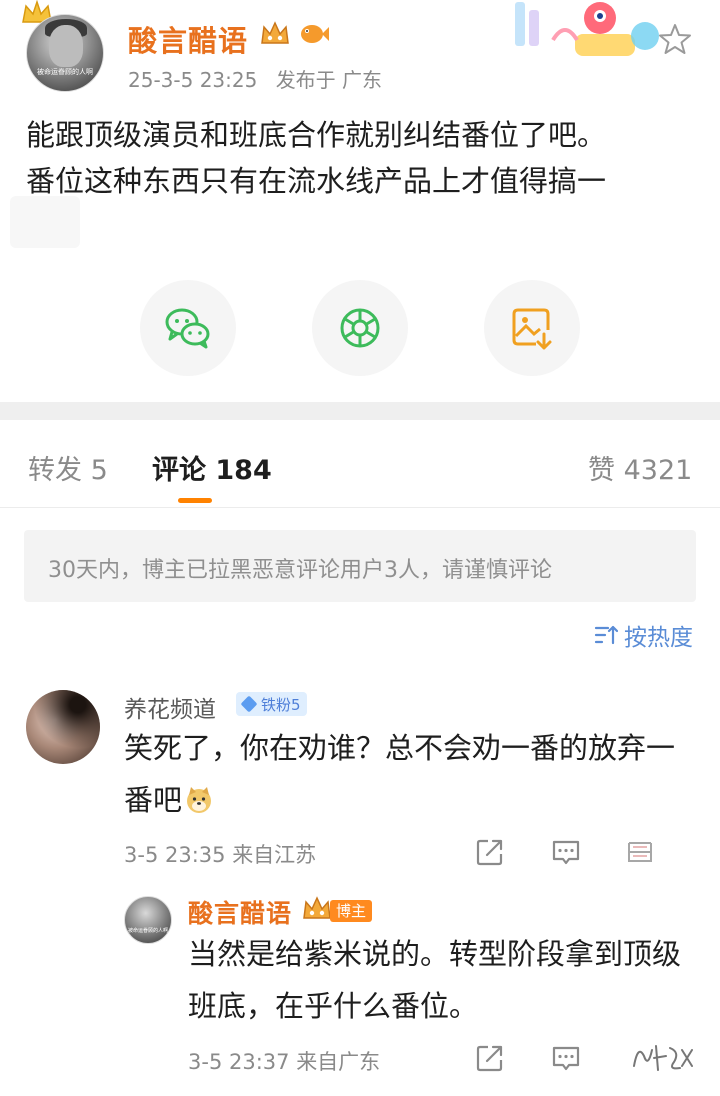 This screenshot has height=1096, width=720. I want to click on active-tab-indicator, so click(195, 500).